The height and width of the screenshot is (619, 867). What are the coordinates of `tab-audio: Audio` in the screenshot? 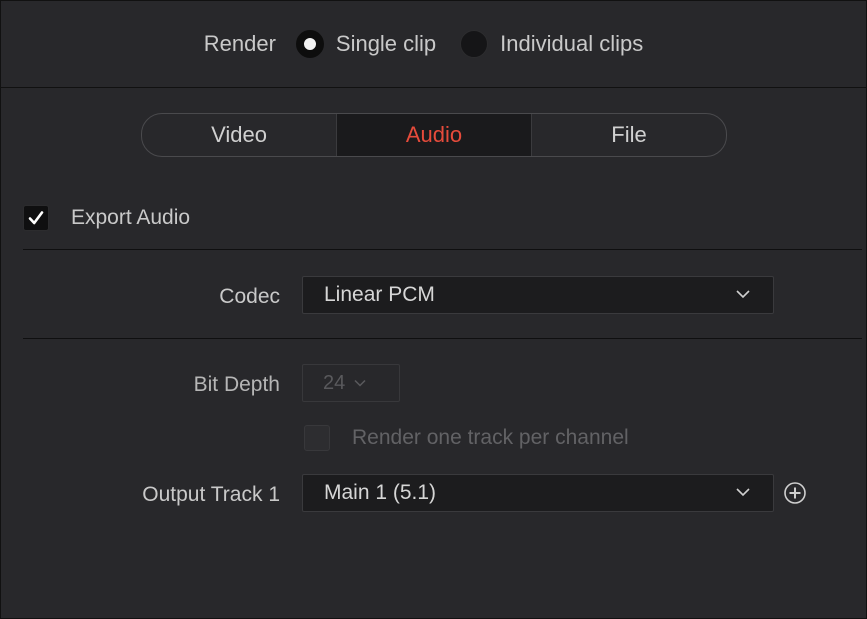 It's located at (433, 135).